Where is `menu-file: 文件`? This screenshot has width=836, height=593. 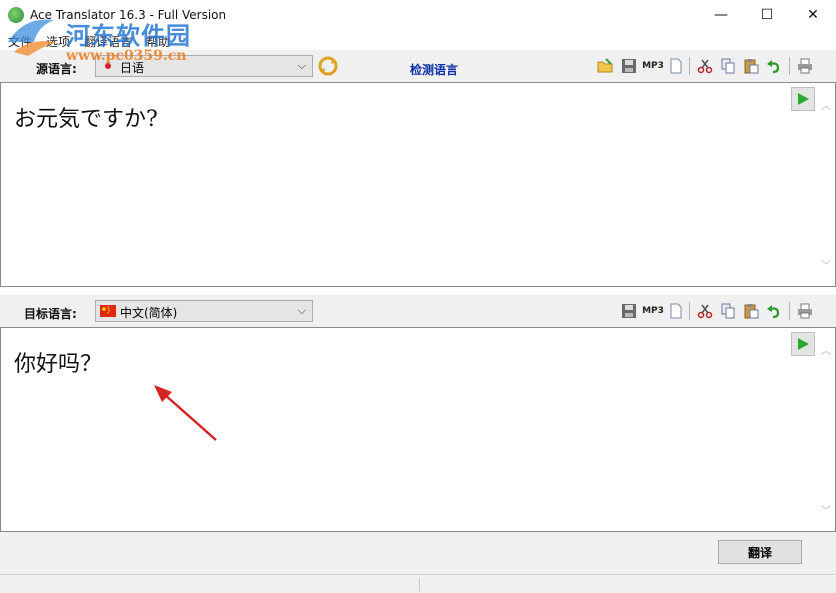
menu-file: 文件 is located at coordinates (20, 41).